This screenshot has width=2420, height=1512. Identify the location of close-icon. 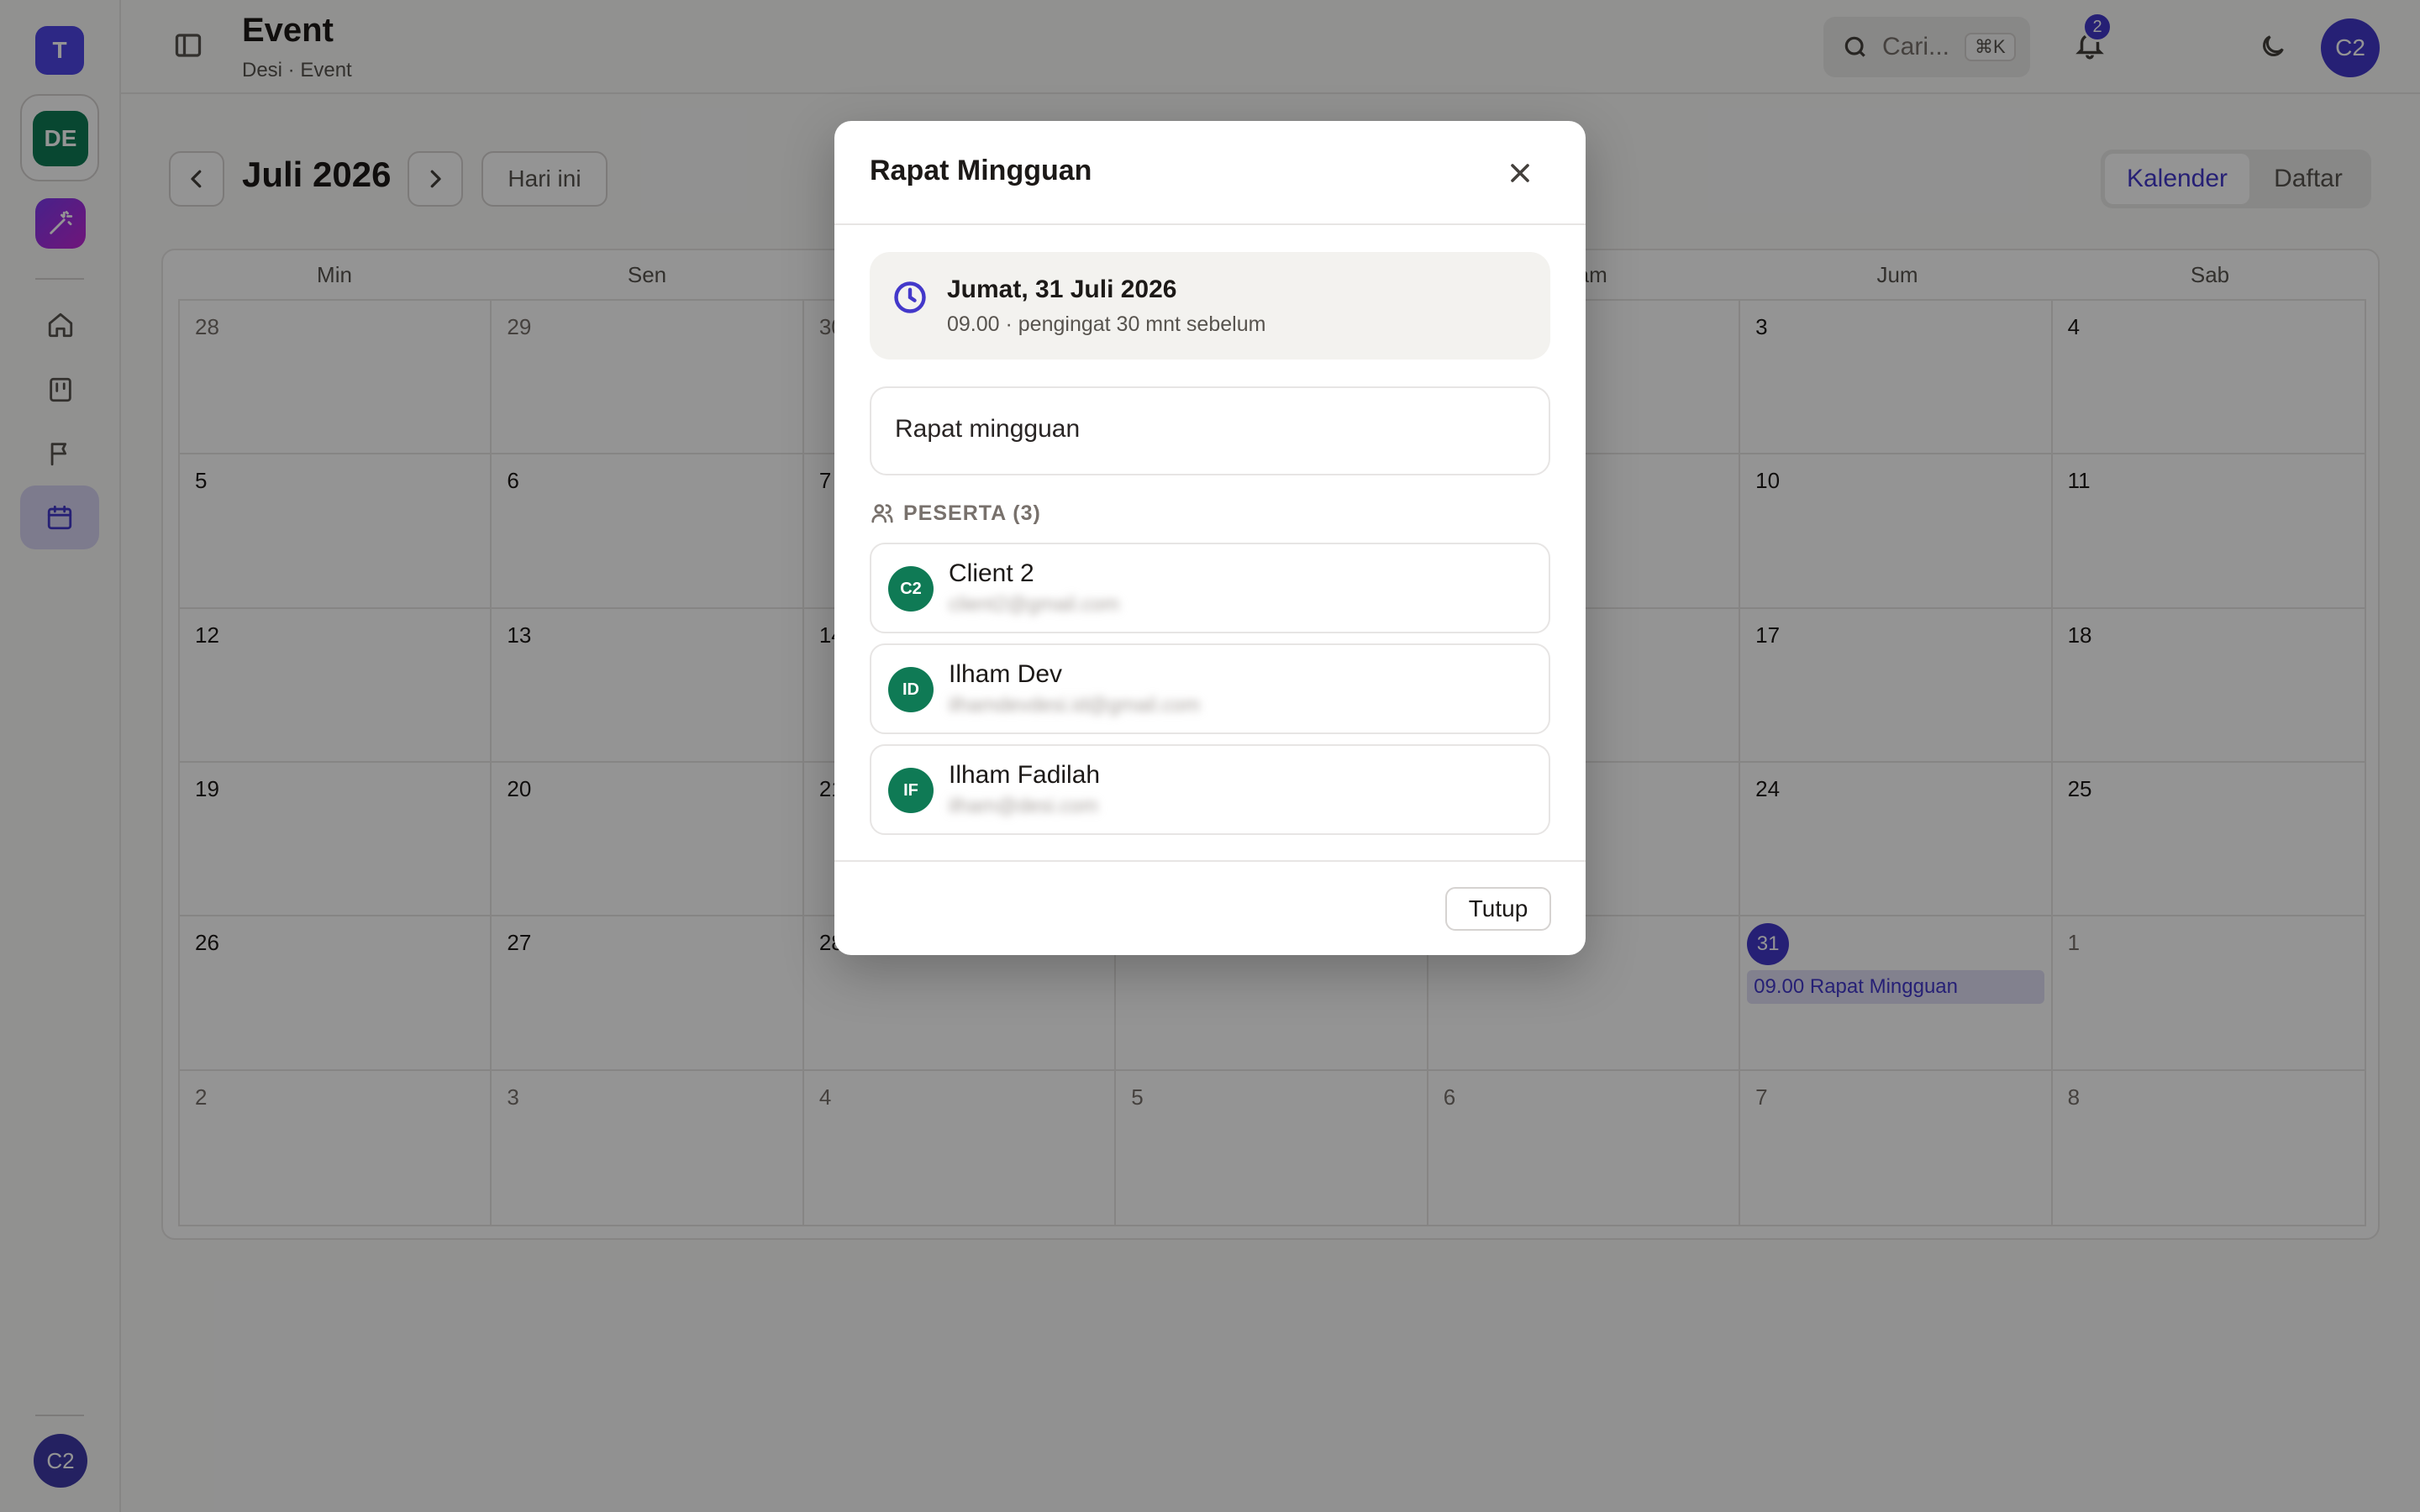
(1520, 173).